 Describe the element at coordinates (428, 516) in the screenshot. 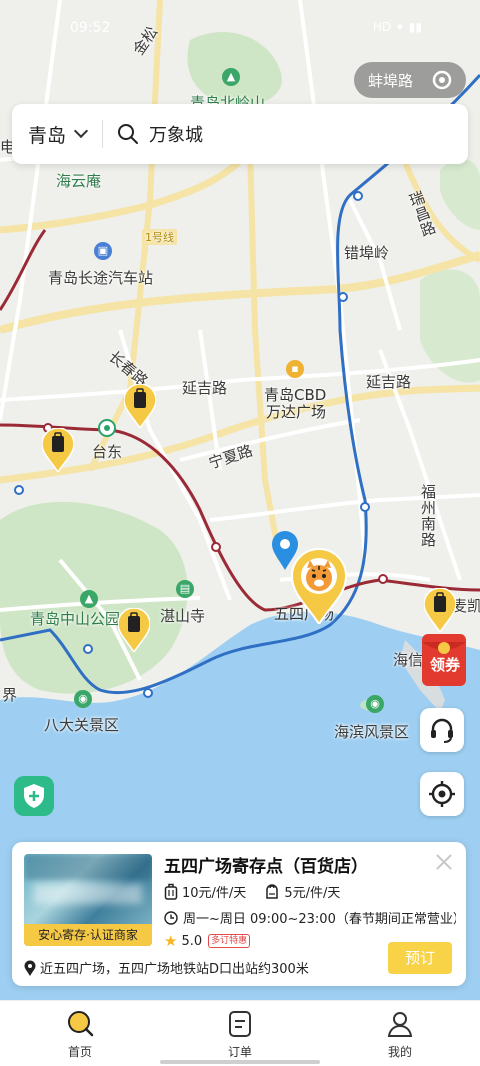

I see `map-label-fuzhou-south: 福州南路` at that location.